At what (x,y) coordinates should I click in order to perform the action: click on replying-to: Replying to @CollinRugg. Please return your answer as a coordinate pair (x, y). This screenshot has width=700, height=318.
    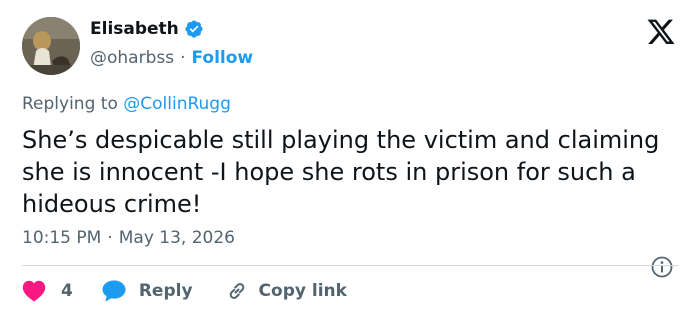
    Looking at the image, I should click on (126, 104).